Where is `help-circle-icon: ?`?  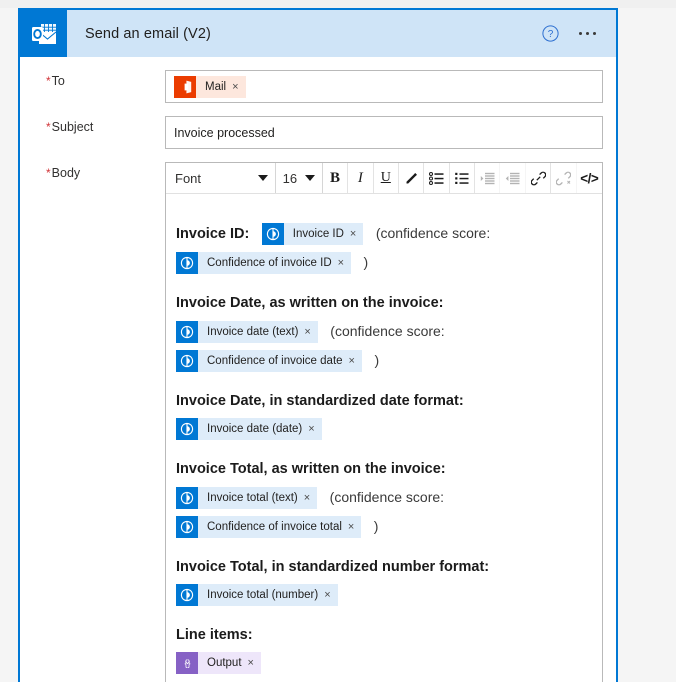 help-circle-icon: ? is located at coordinates (550, 33).